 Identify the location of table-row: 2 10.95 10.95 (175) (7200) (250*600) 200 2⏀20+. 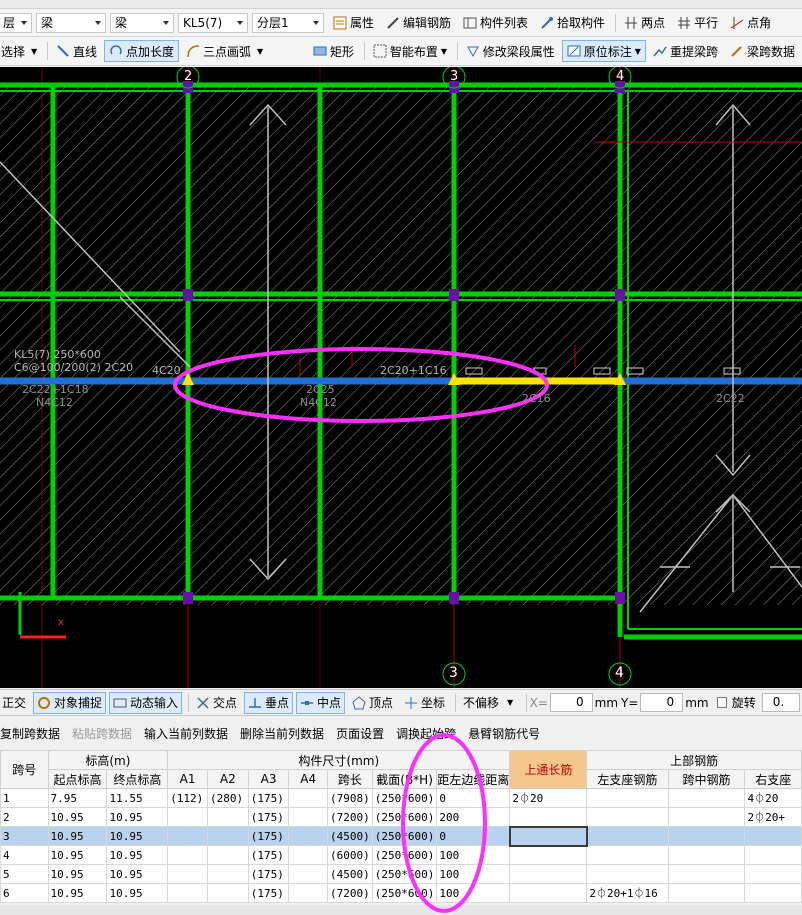
(401, 817).